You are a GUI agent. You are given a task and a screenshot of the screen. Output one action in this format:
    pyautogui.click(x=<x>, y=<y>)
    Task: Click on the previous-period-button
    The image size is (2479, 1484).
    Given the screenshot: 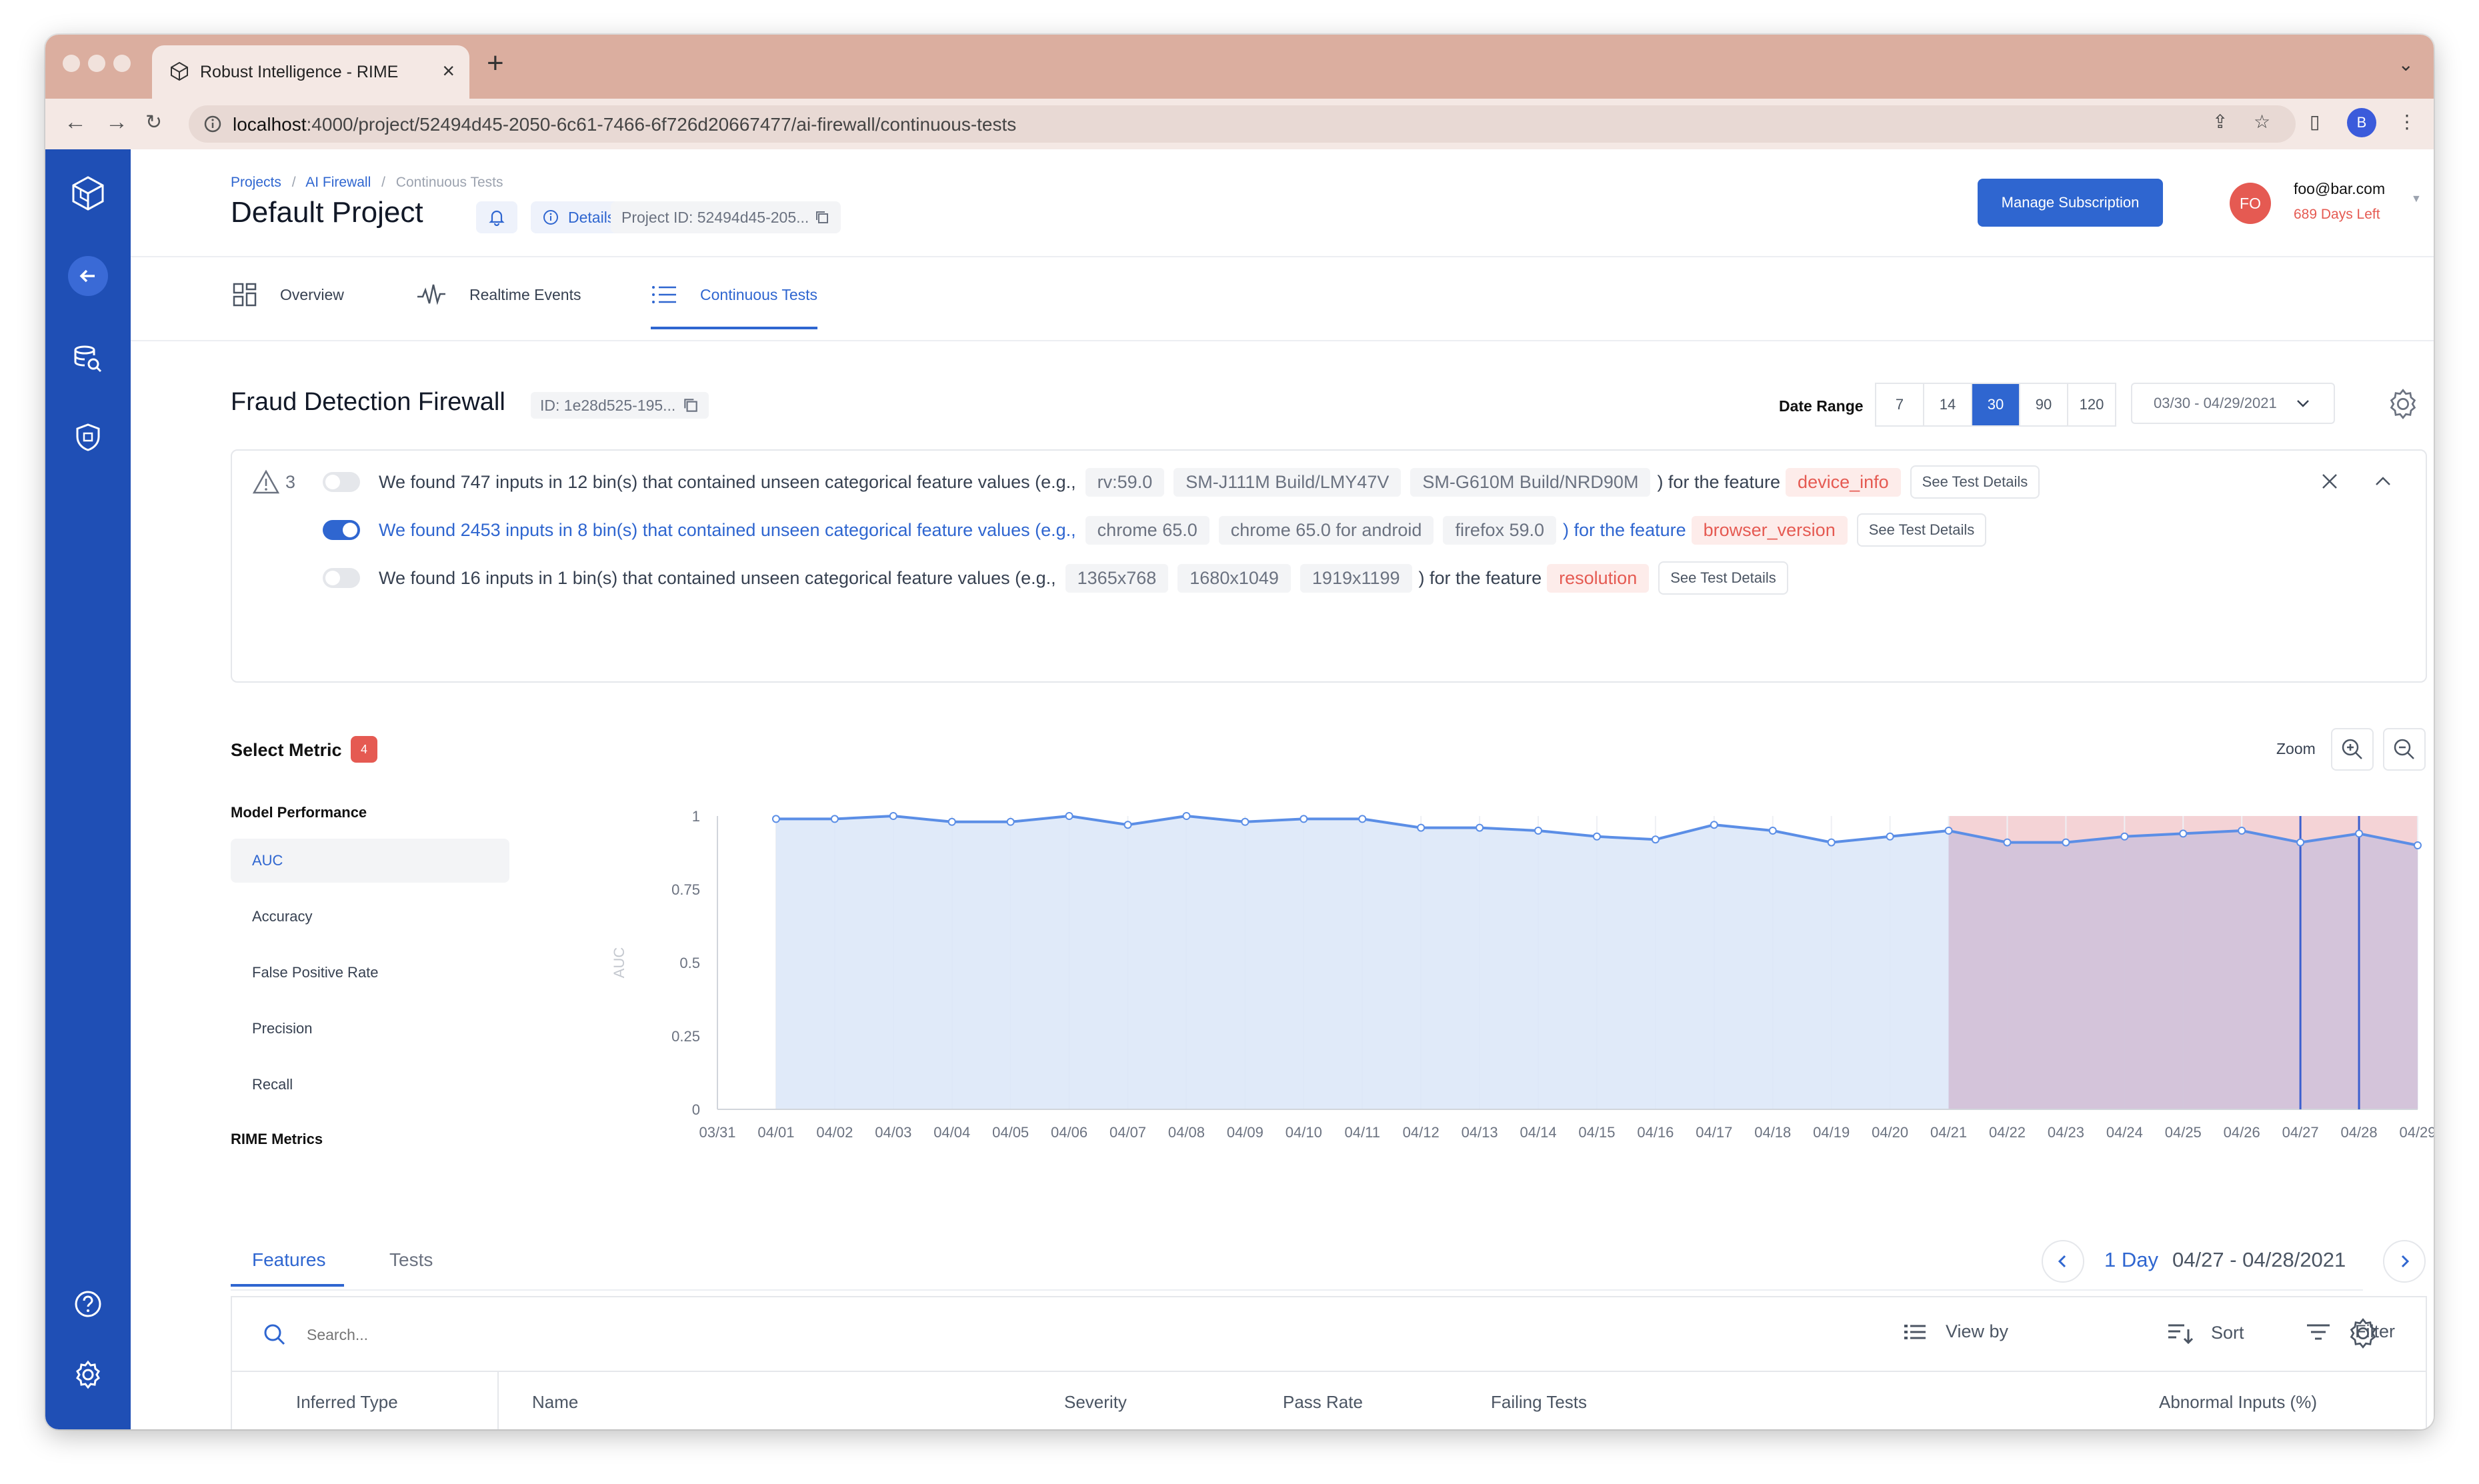 What is the action you would take?
    pyautogui.click(x=2063, y=1261)
    